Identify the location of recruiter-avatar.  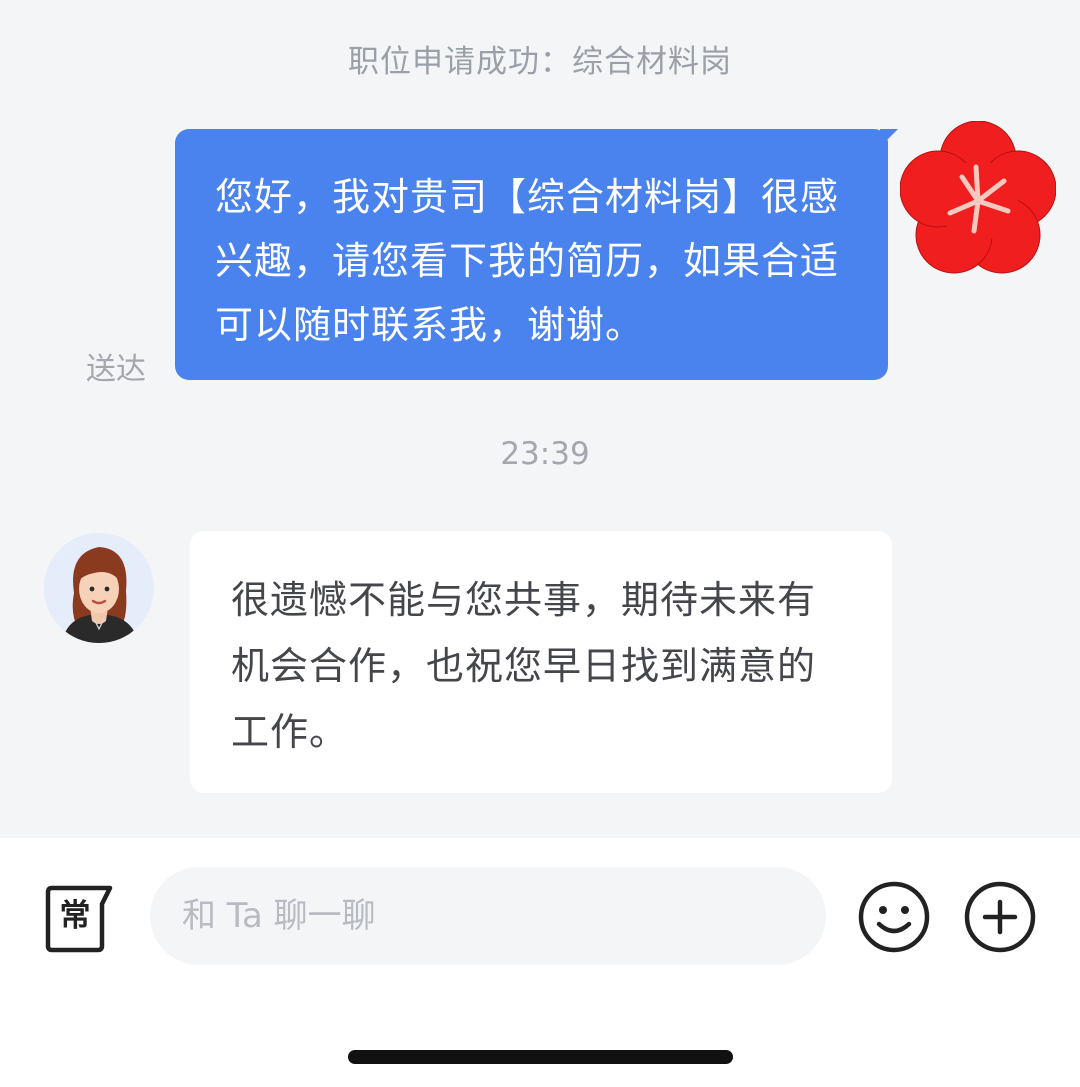
(99, 588).